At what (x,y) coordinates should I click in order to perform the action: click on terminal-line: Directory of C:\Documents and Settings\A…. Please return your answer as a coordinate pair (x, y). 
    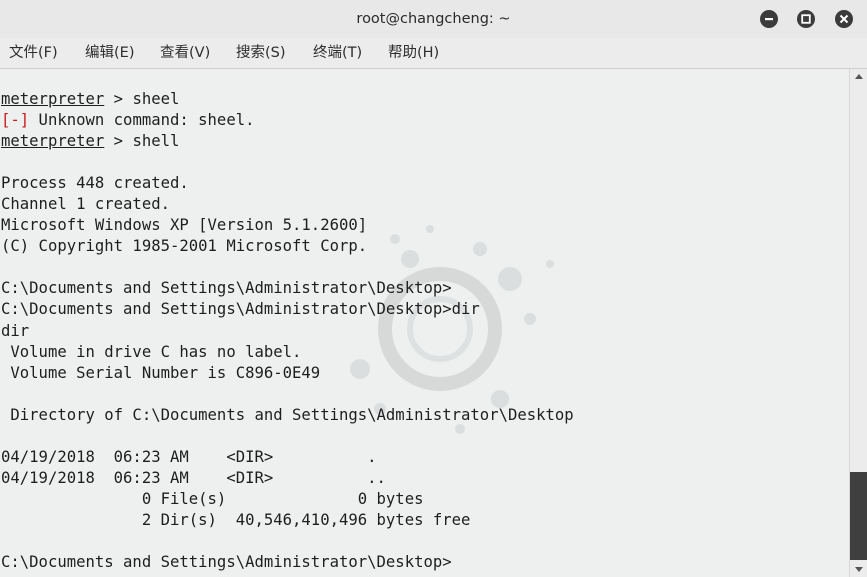
    Looking at the image, I should click on (287, 414).